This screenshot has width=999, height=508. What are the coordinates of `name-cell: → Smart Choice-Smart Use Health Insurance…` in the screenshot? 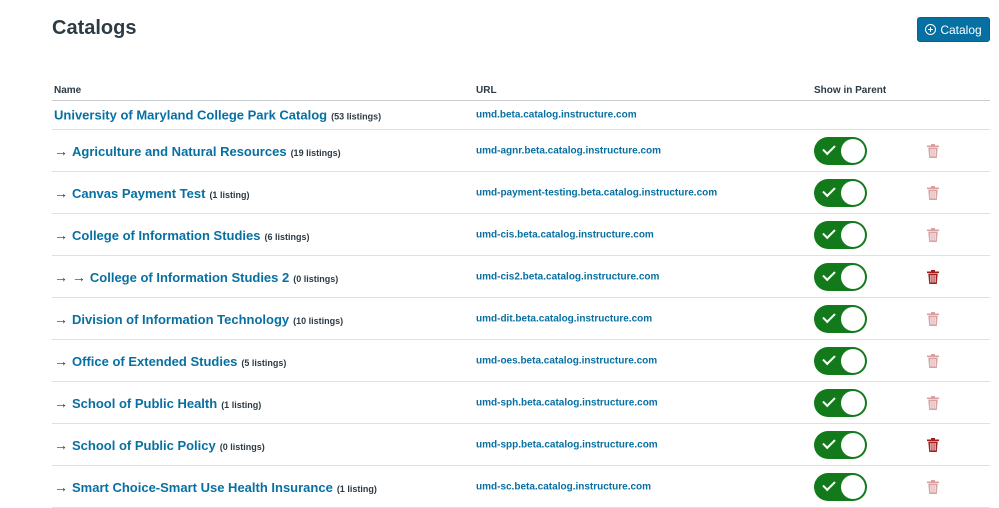 It's located at (215, 487).